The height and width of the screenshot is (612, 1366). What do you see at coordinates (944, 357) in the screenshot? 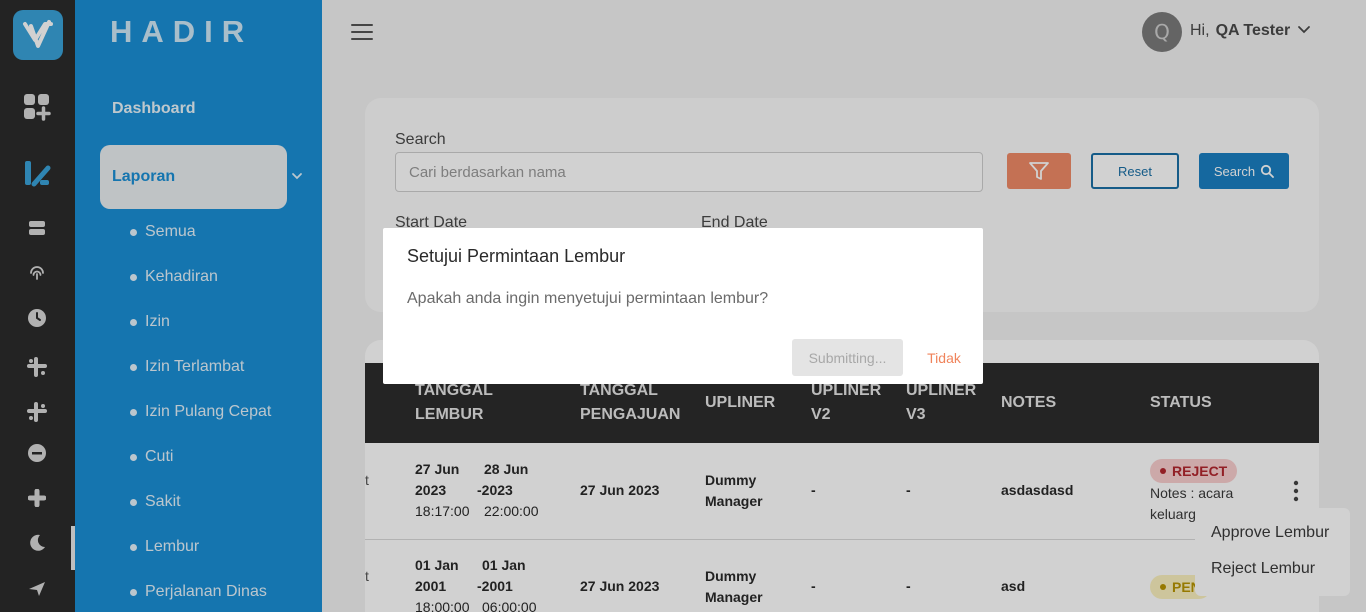
I see `cancel-button: Tidak` at bounding box center [944, 357].